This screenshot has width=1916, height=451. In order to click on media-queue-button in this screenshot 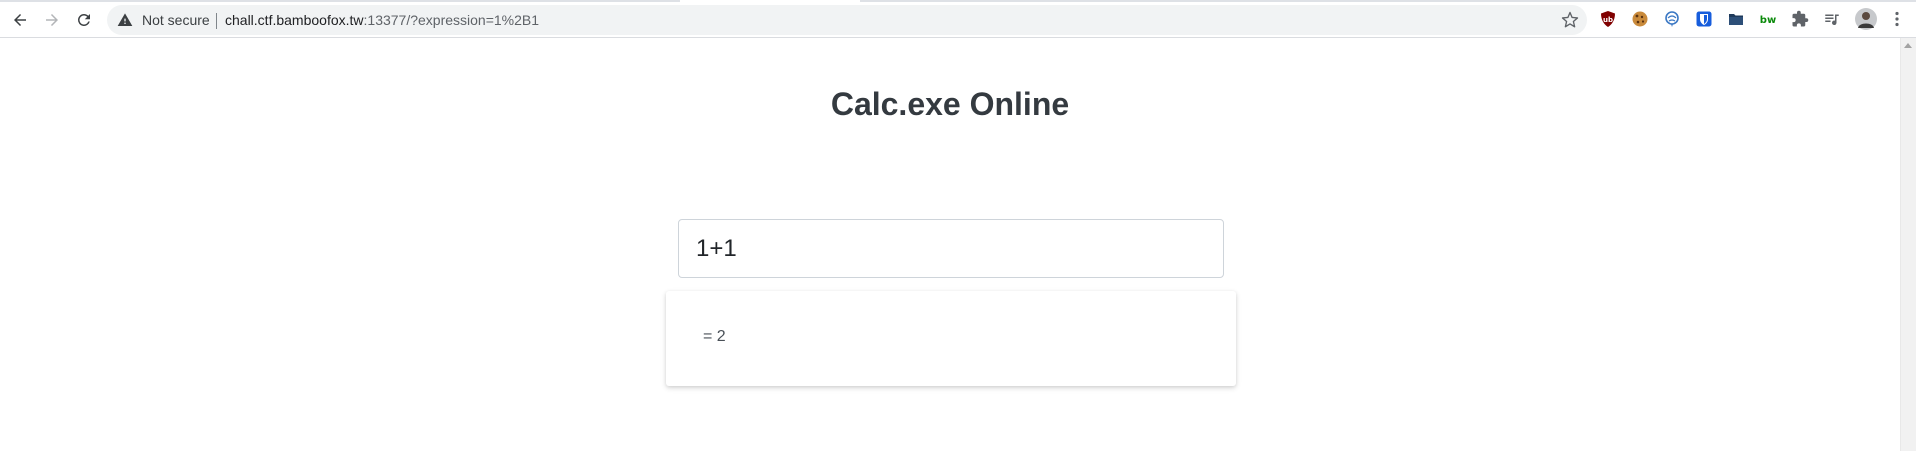, I will do `click(1832, 19)`.